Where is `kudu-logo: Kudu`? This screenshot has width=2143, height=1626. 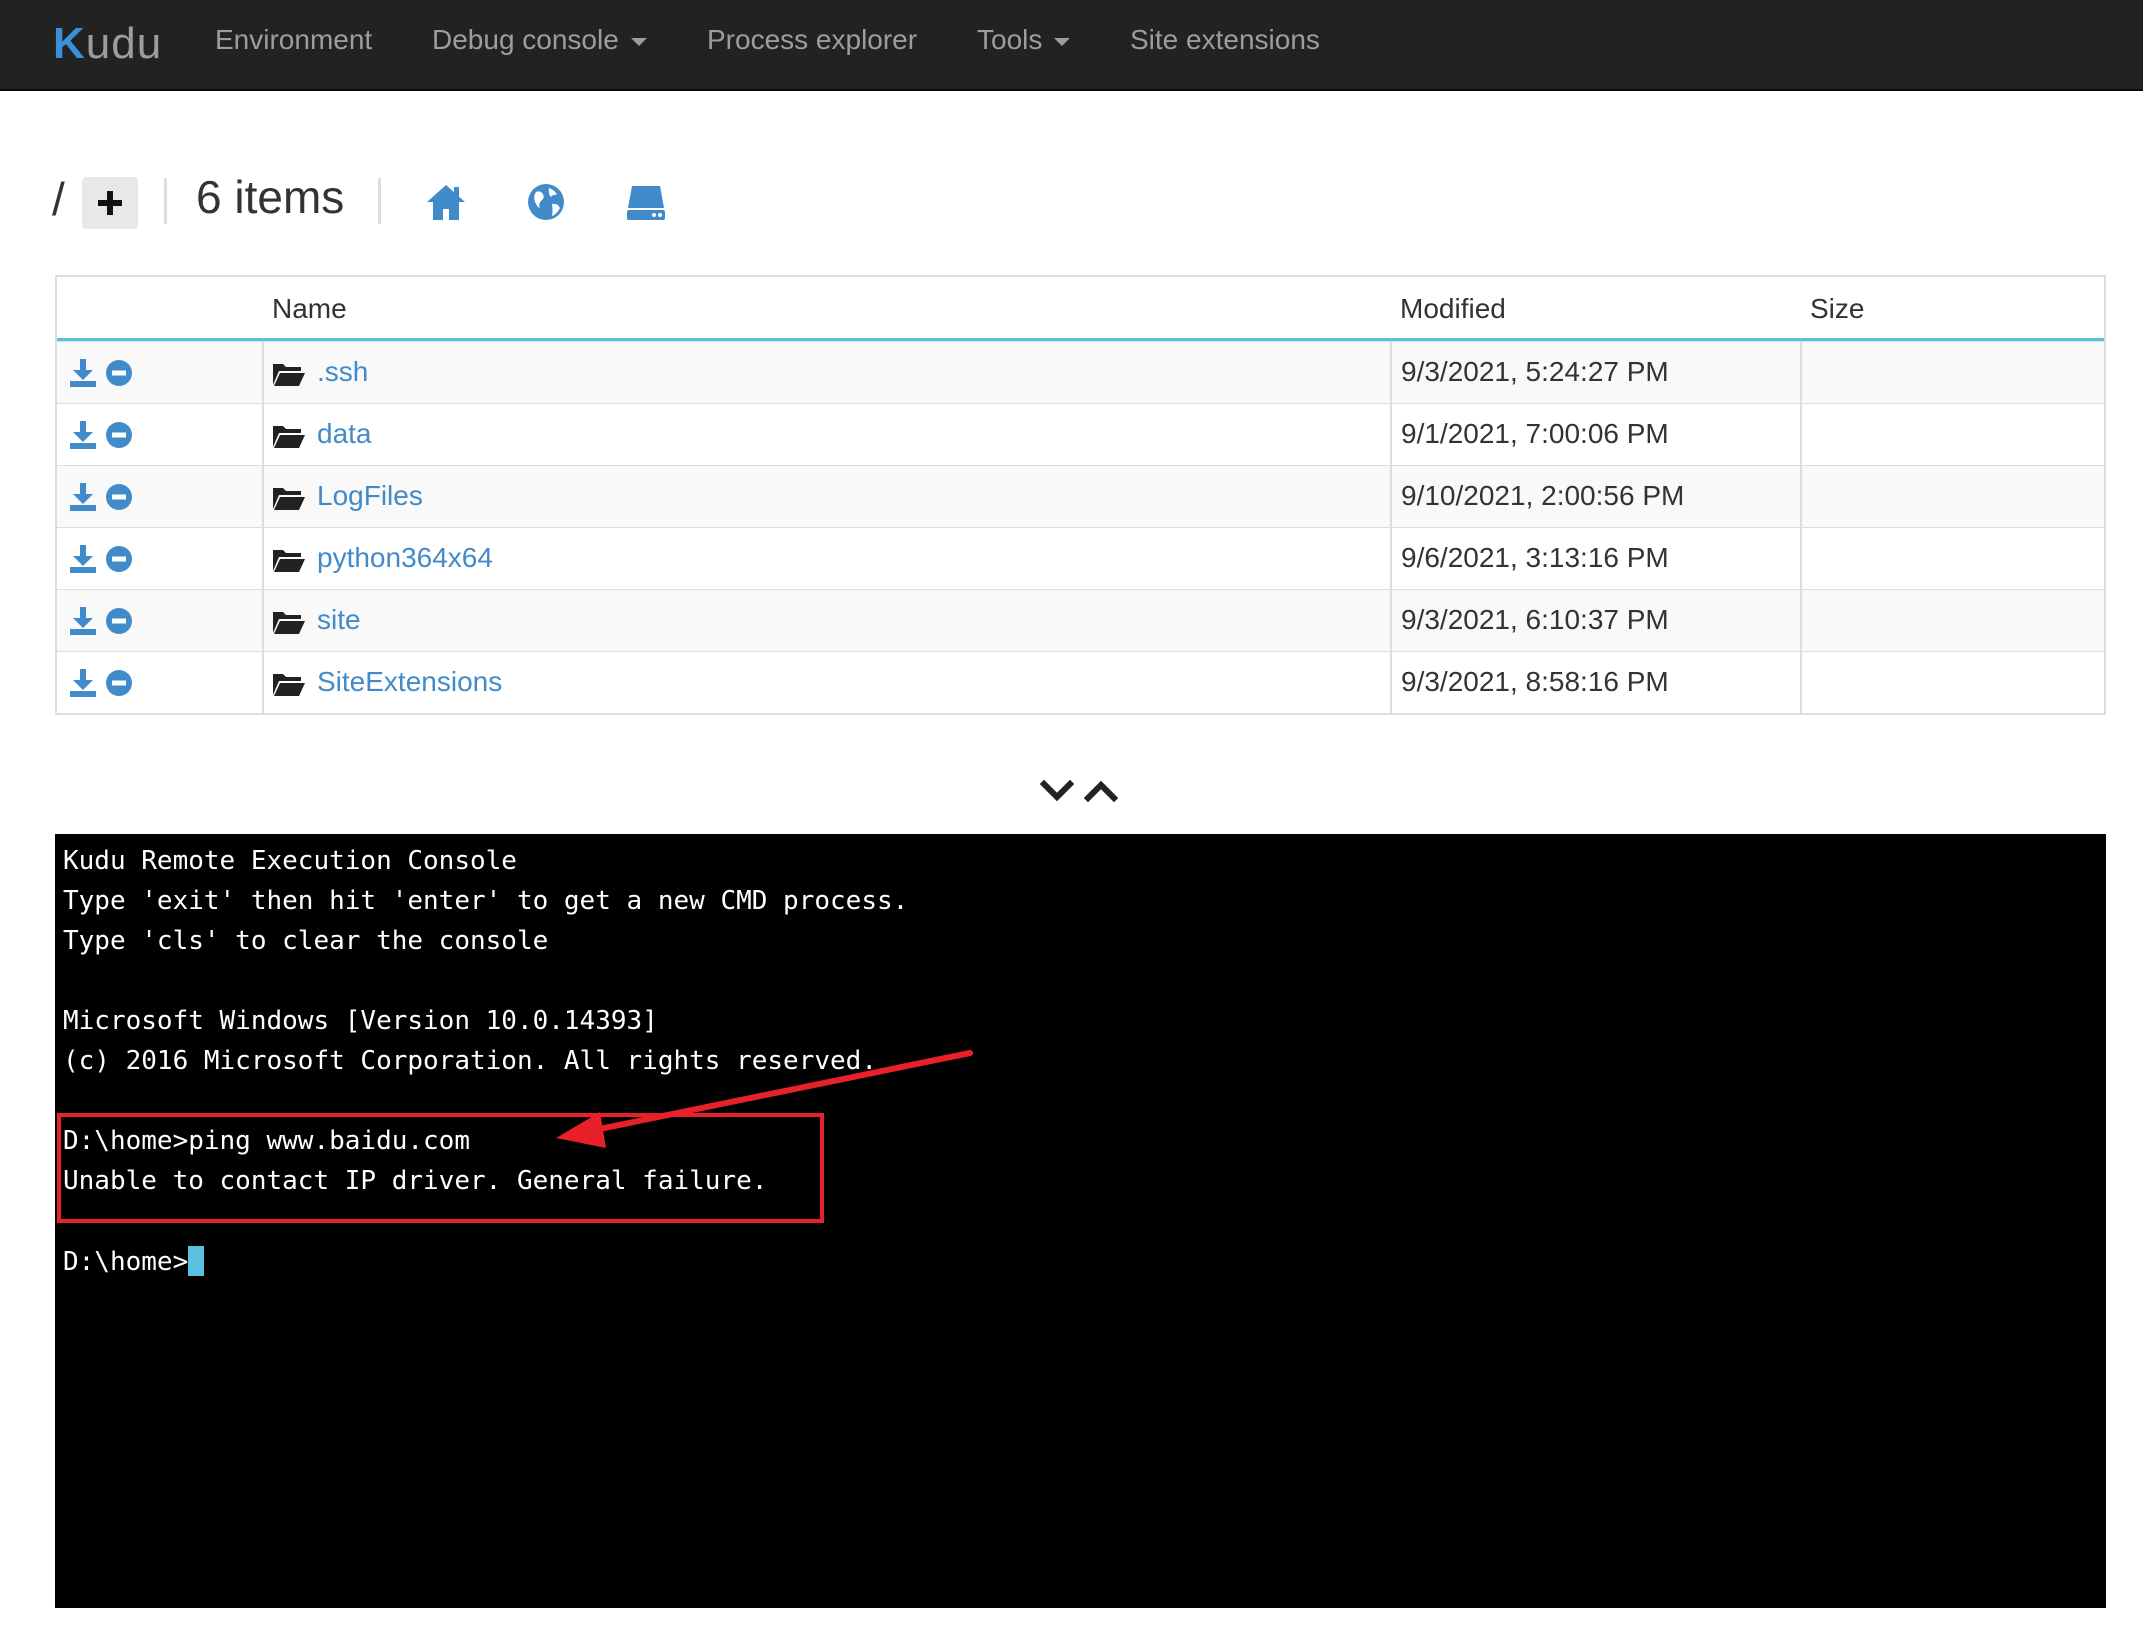
kudu-logo: Kudu is located at coordinates (107, 44).